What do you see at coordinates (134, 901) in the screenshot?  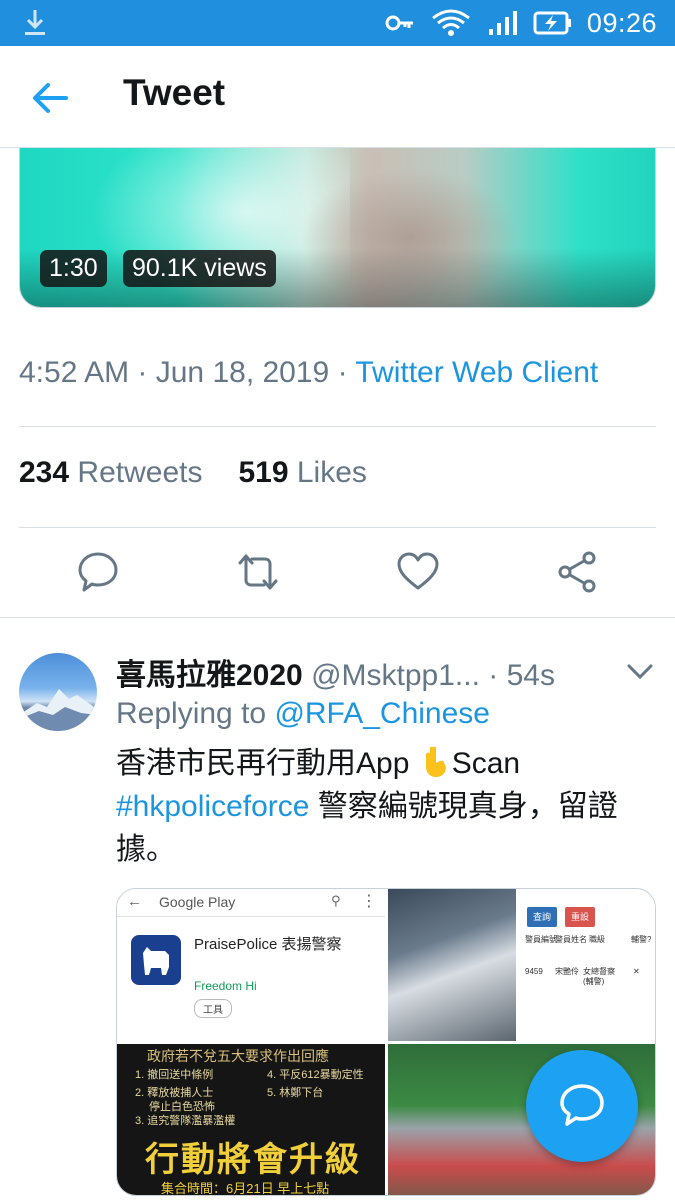 I see `back-arrow-icon: ←` at bounding box center [134, 901].